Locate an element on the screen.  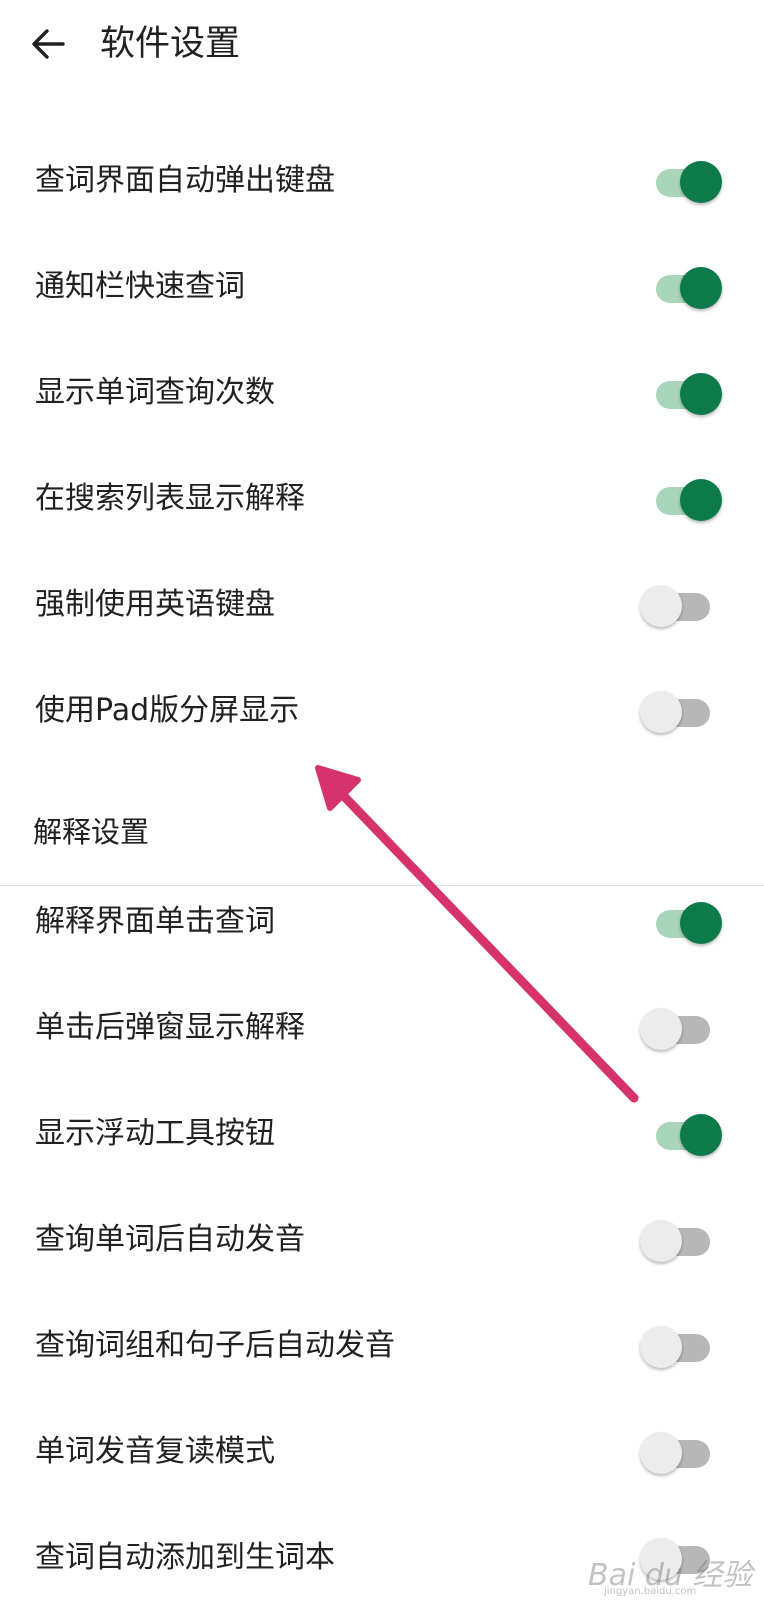
setting-label: 强制使用英语键盘 is located at coordinates (155, 604).